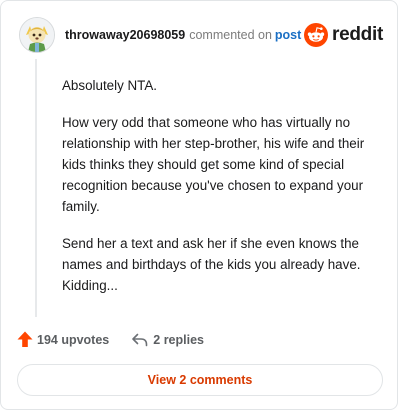 This screenshot has width=400, height=412. I want to click on view-comments-button: View 2 comments, so click(200, 380).